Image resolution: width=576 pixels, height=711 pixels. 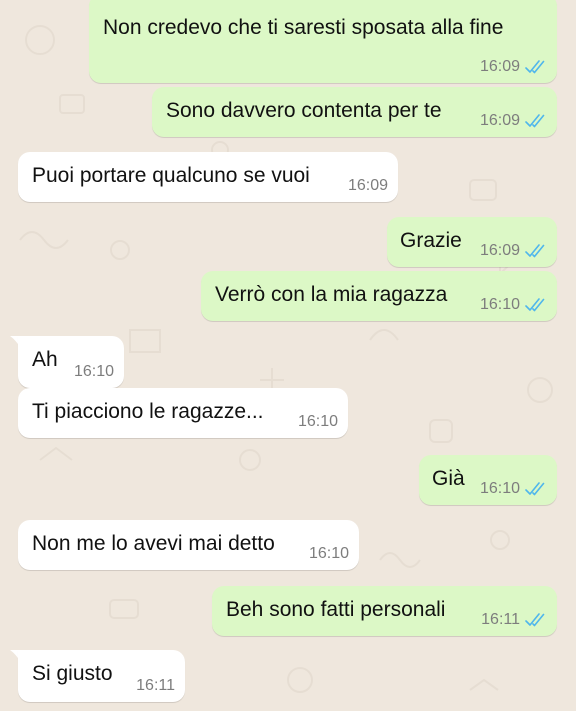 What do you see at coordinates (448, 478) in the screenshot?
I see `message-text: Già` at bounding box center [448, 478].